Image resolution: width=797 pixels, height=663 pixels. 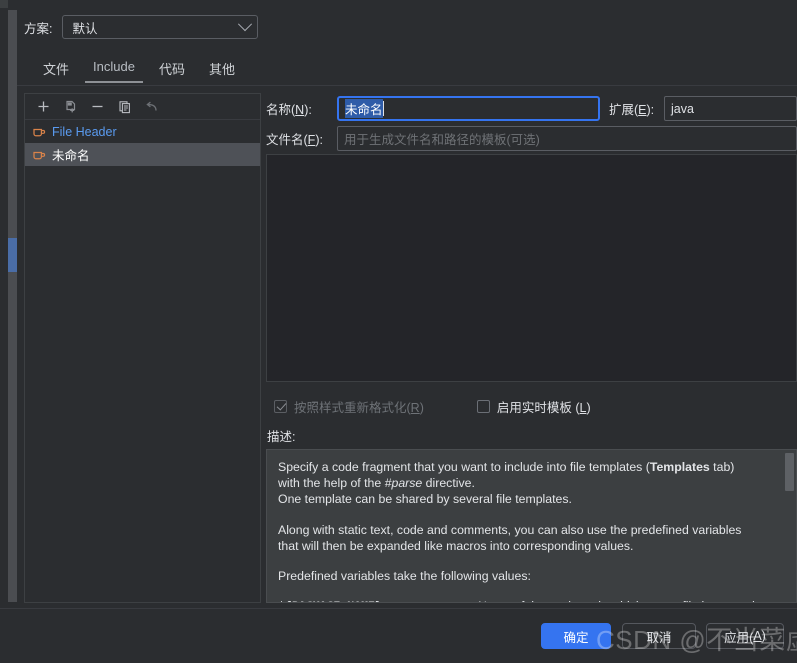 I want to click on dialog-button-bar: 确定 取消 应用(A), so click(x=398, y=636).